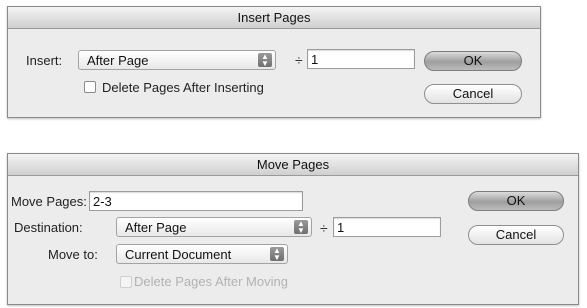 This screenshot has height=308, width=587. What do you see at coordinates (90, 87) in the screenshot?
I see `delete-after-inserting-checkbox` at bounding box center [90, 87].